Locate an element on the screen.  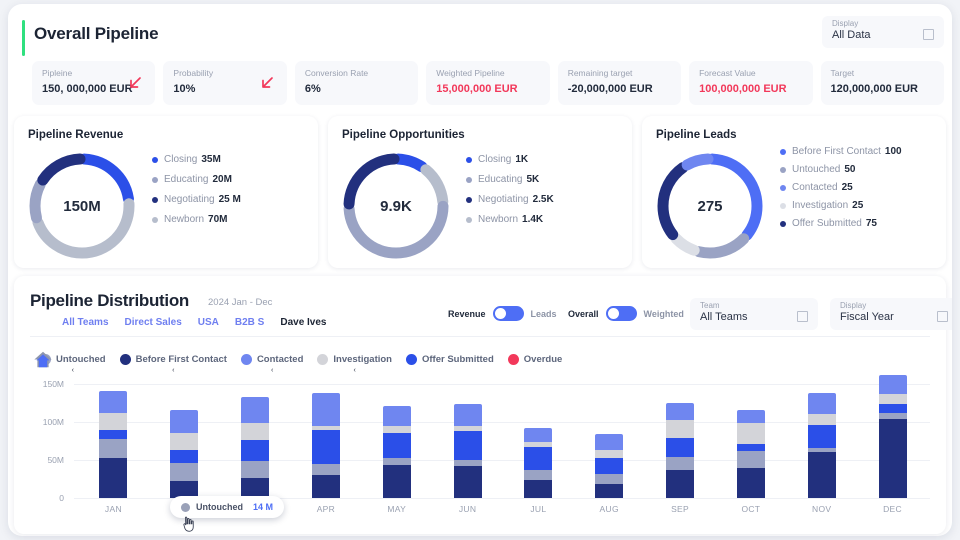
legend-item: Contacted 25 is located at coordinates (859, 187).